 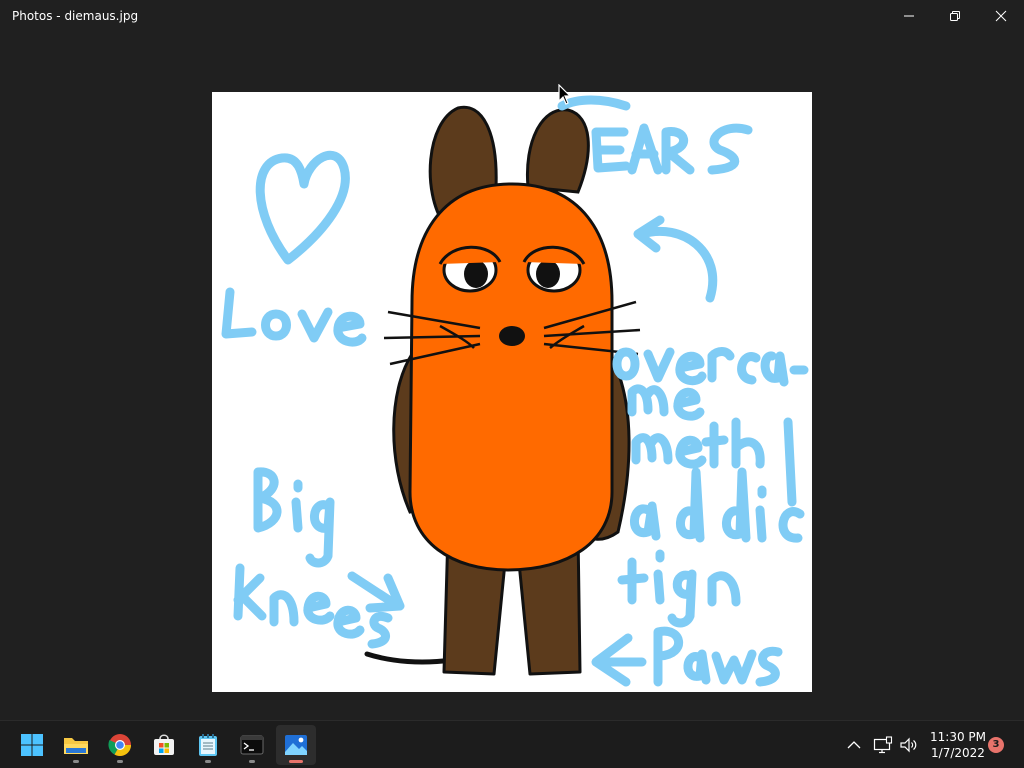 I want to click on chrome-icon, so click(x=119, y=745).